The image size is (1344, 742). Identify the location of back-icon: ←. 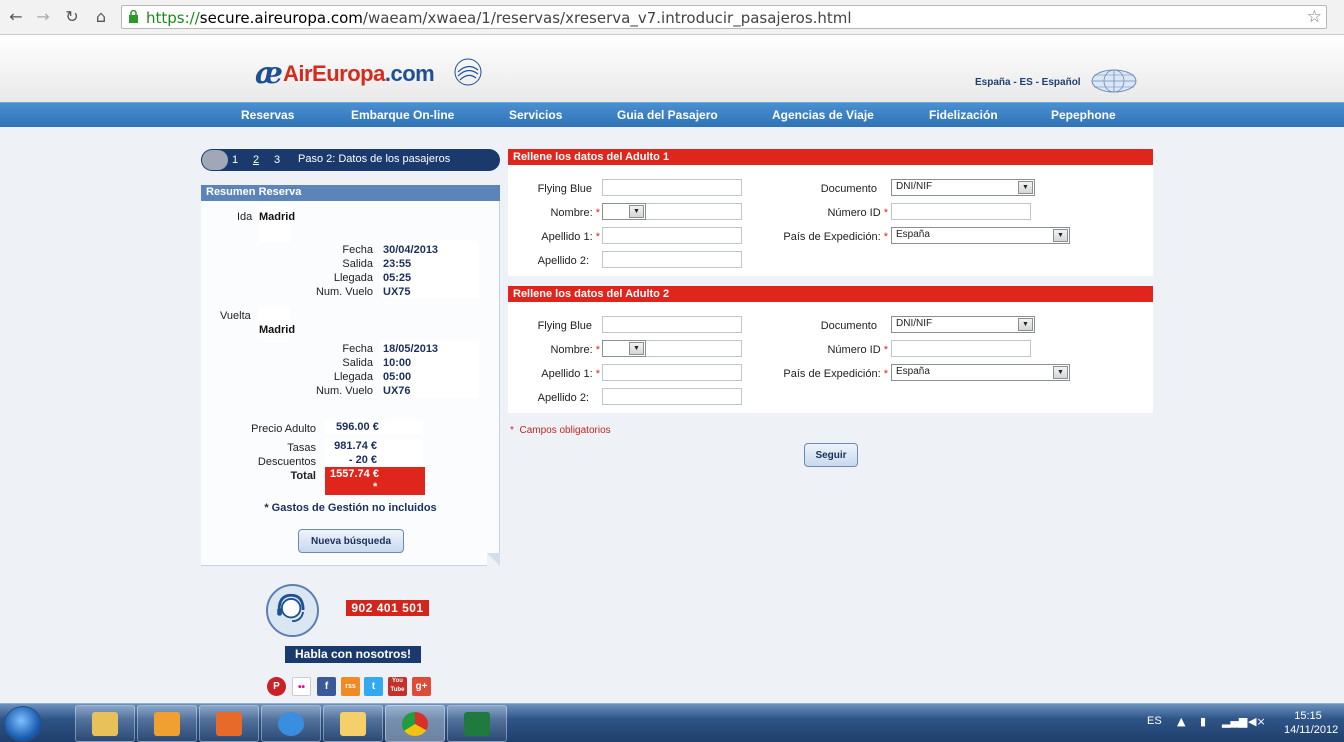
(16, 17).